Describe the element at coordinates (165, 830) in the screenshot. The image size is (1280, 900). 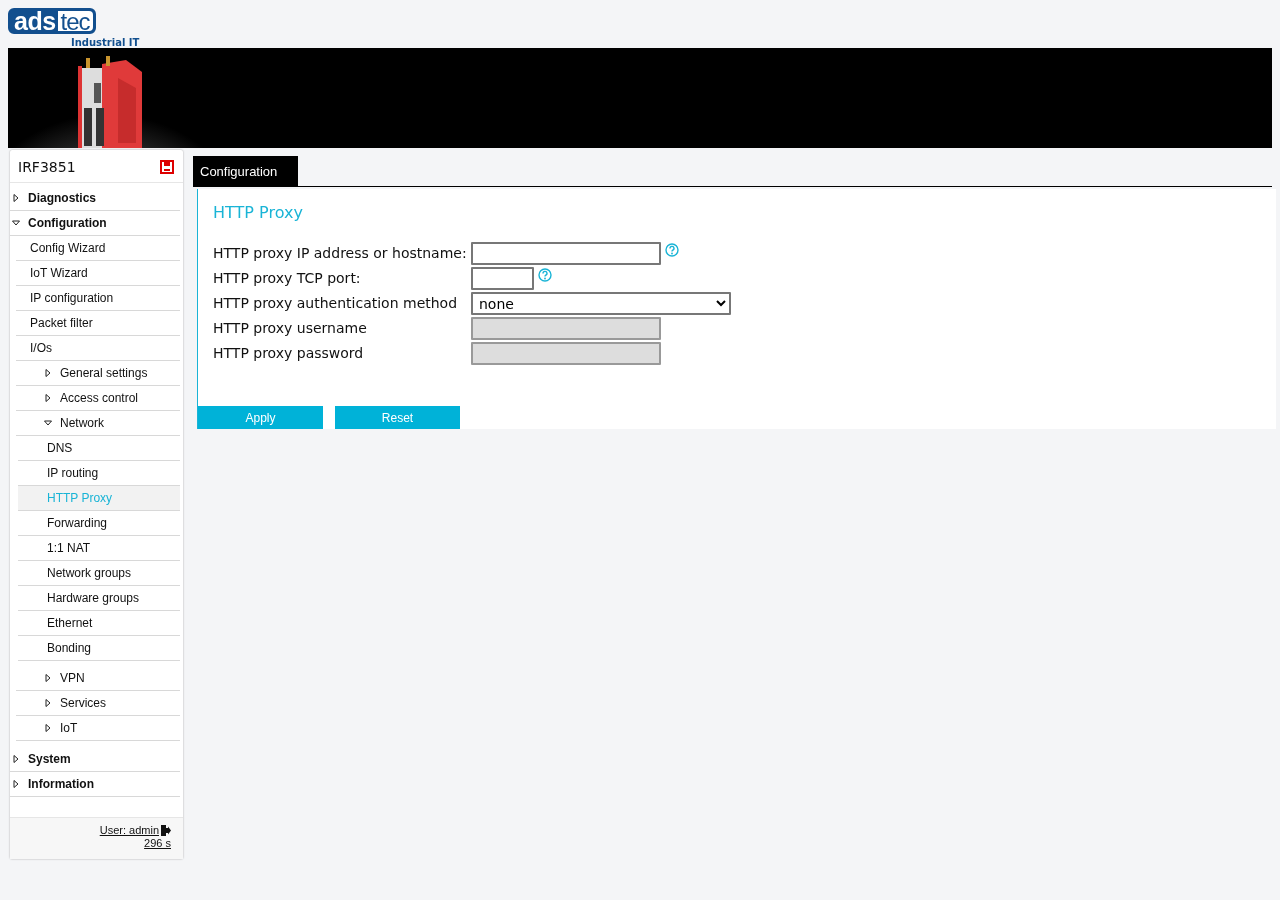
I see `logout-icon` at that location.